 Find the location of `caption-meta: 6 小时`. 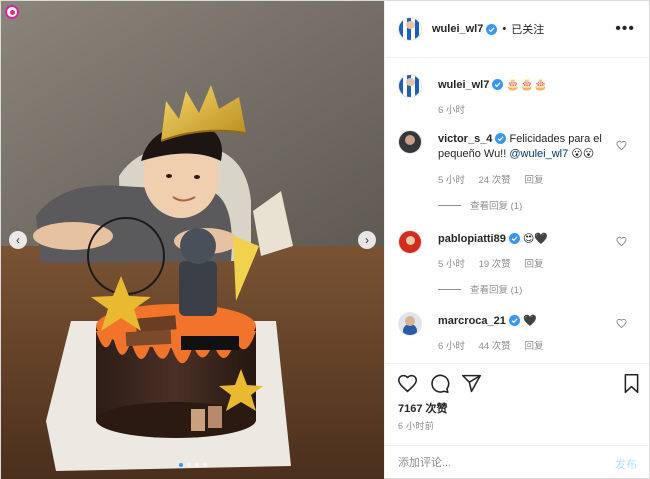

caption-meta: 6 小时 is located at coordinates (457, 109).